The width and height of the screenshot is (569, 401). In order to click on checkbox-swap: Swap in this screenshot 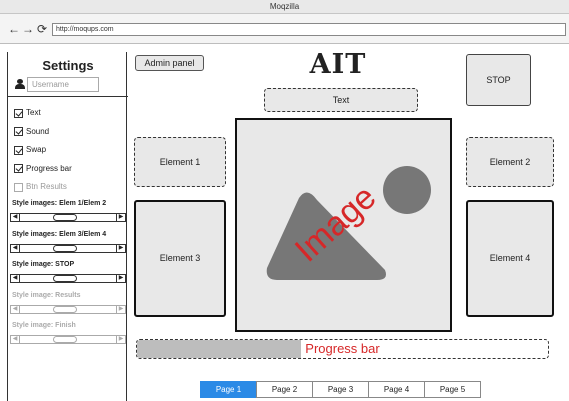, I will do `click(30, 150)`.